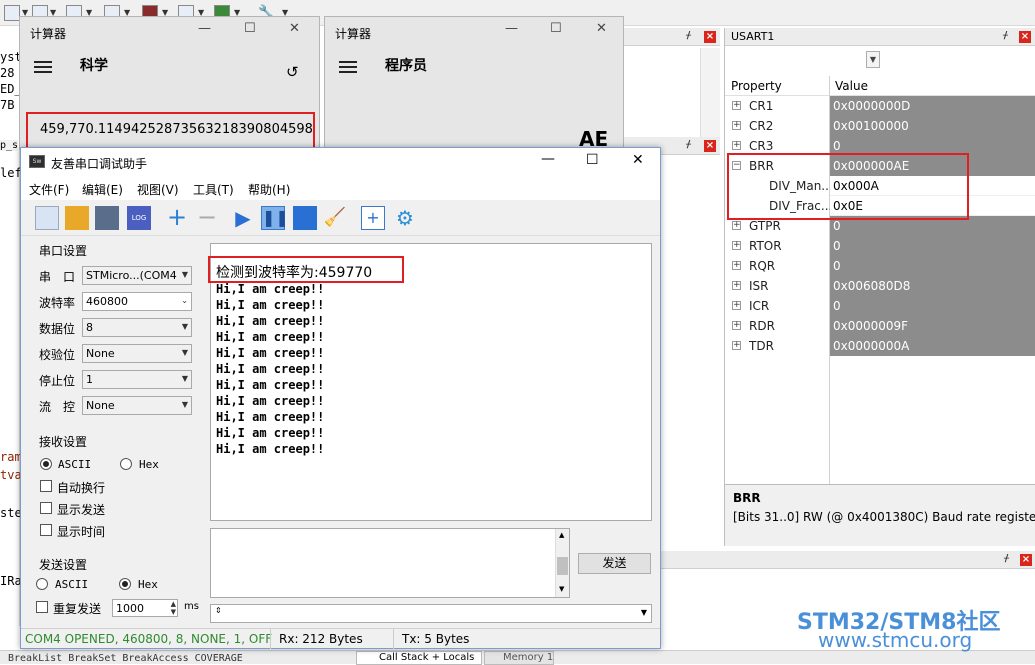  Describe the element at coordinates (932, 126) in the screenshot. I see `register-value: 0x00100000` at that location.